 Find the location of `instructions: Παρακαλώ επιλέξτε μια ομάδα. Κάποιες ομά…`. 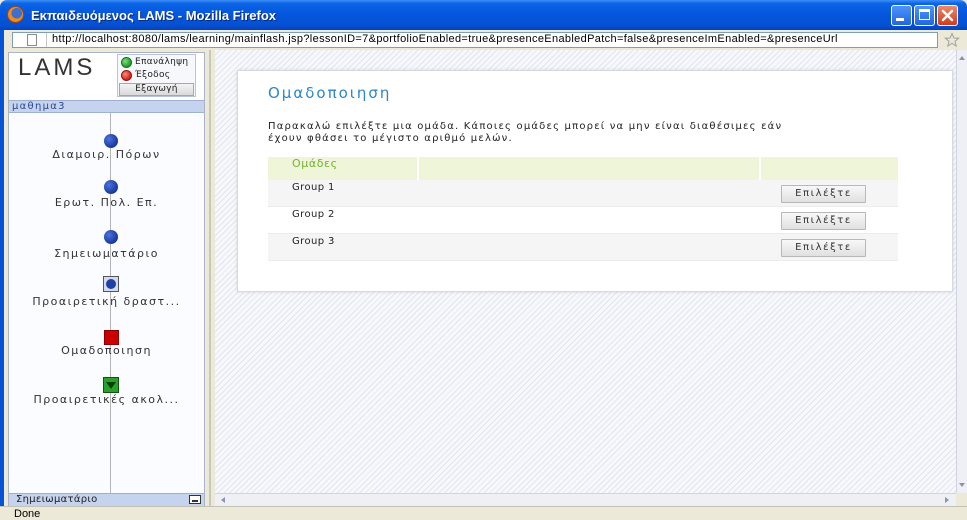

instructions: Παρακαλώ επιλέξτε μια ομάδα. Κάποιες ομά… is located at coordinates (525, 133).